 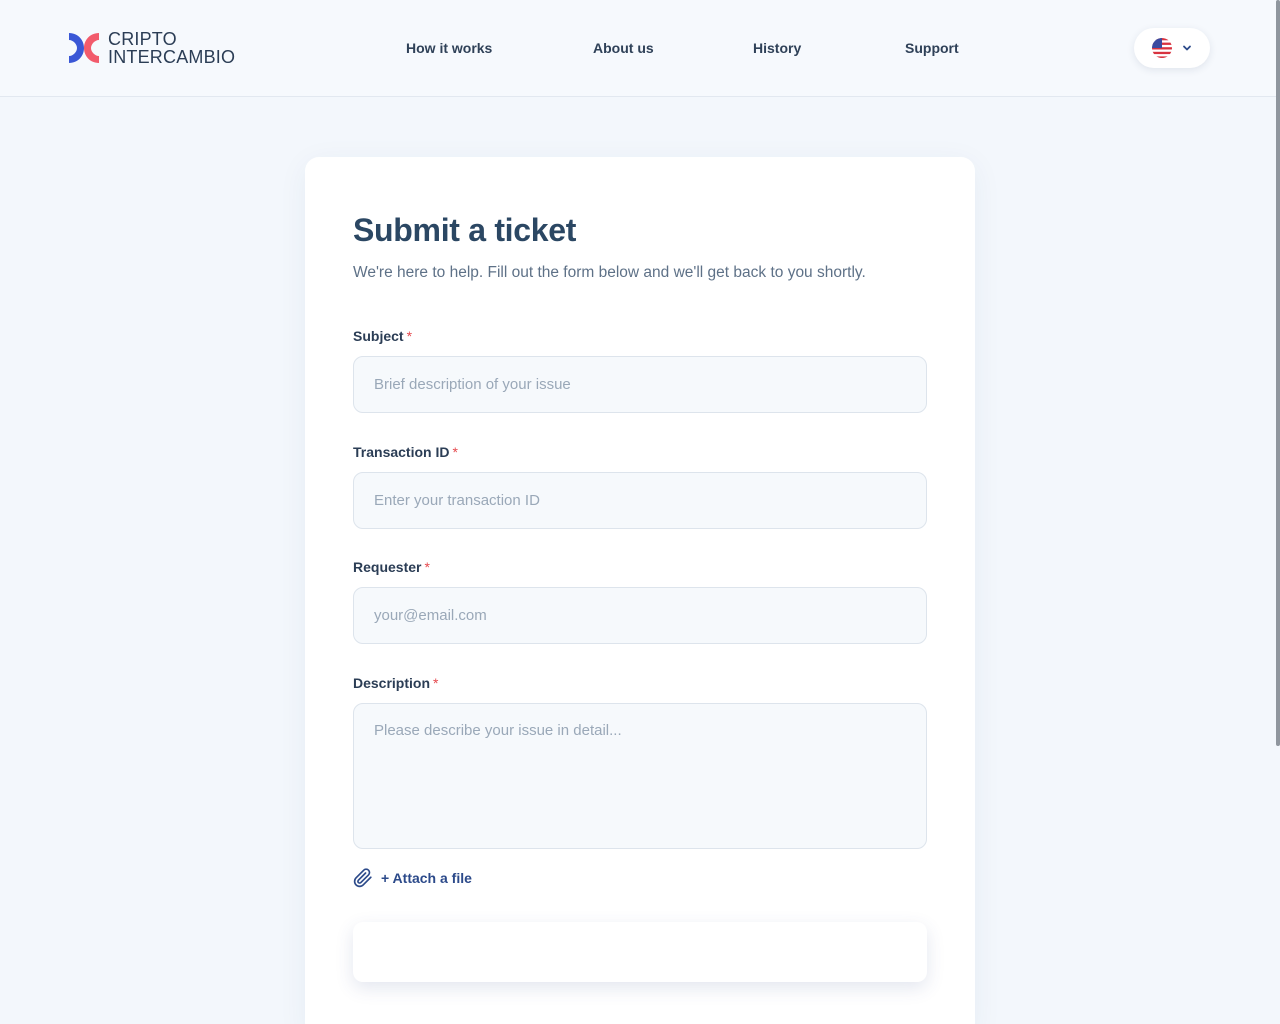 I want to click on transaction-id-label: Transaction ID *, so click(x=405, y=452).